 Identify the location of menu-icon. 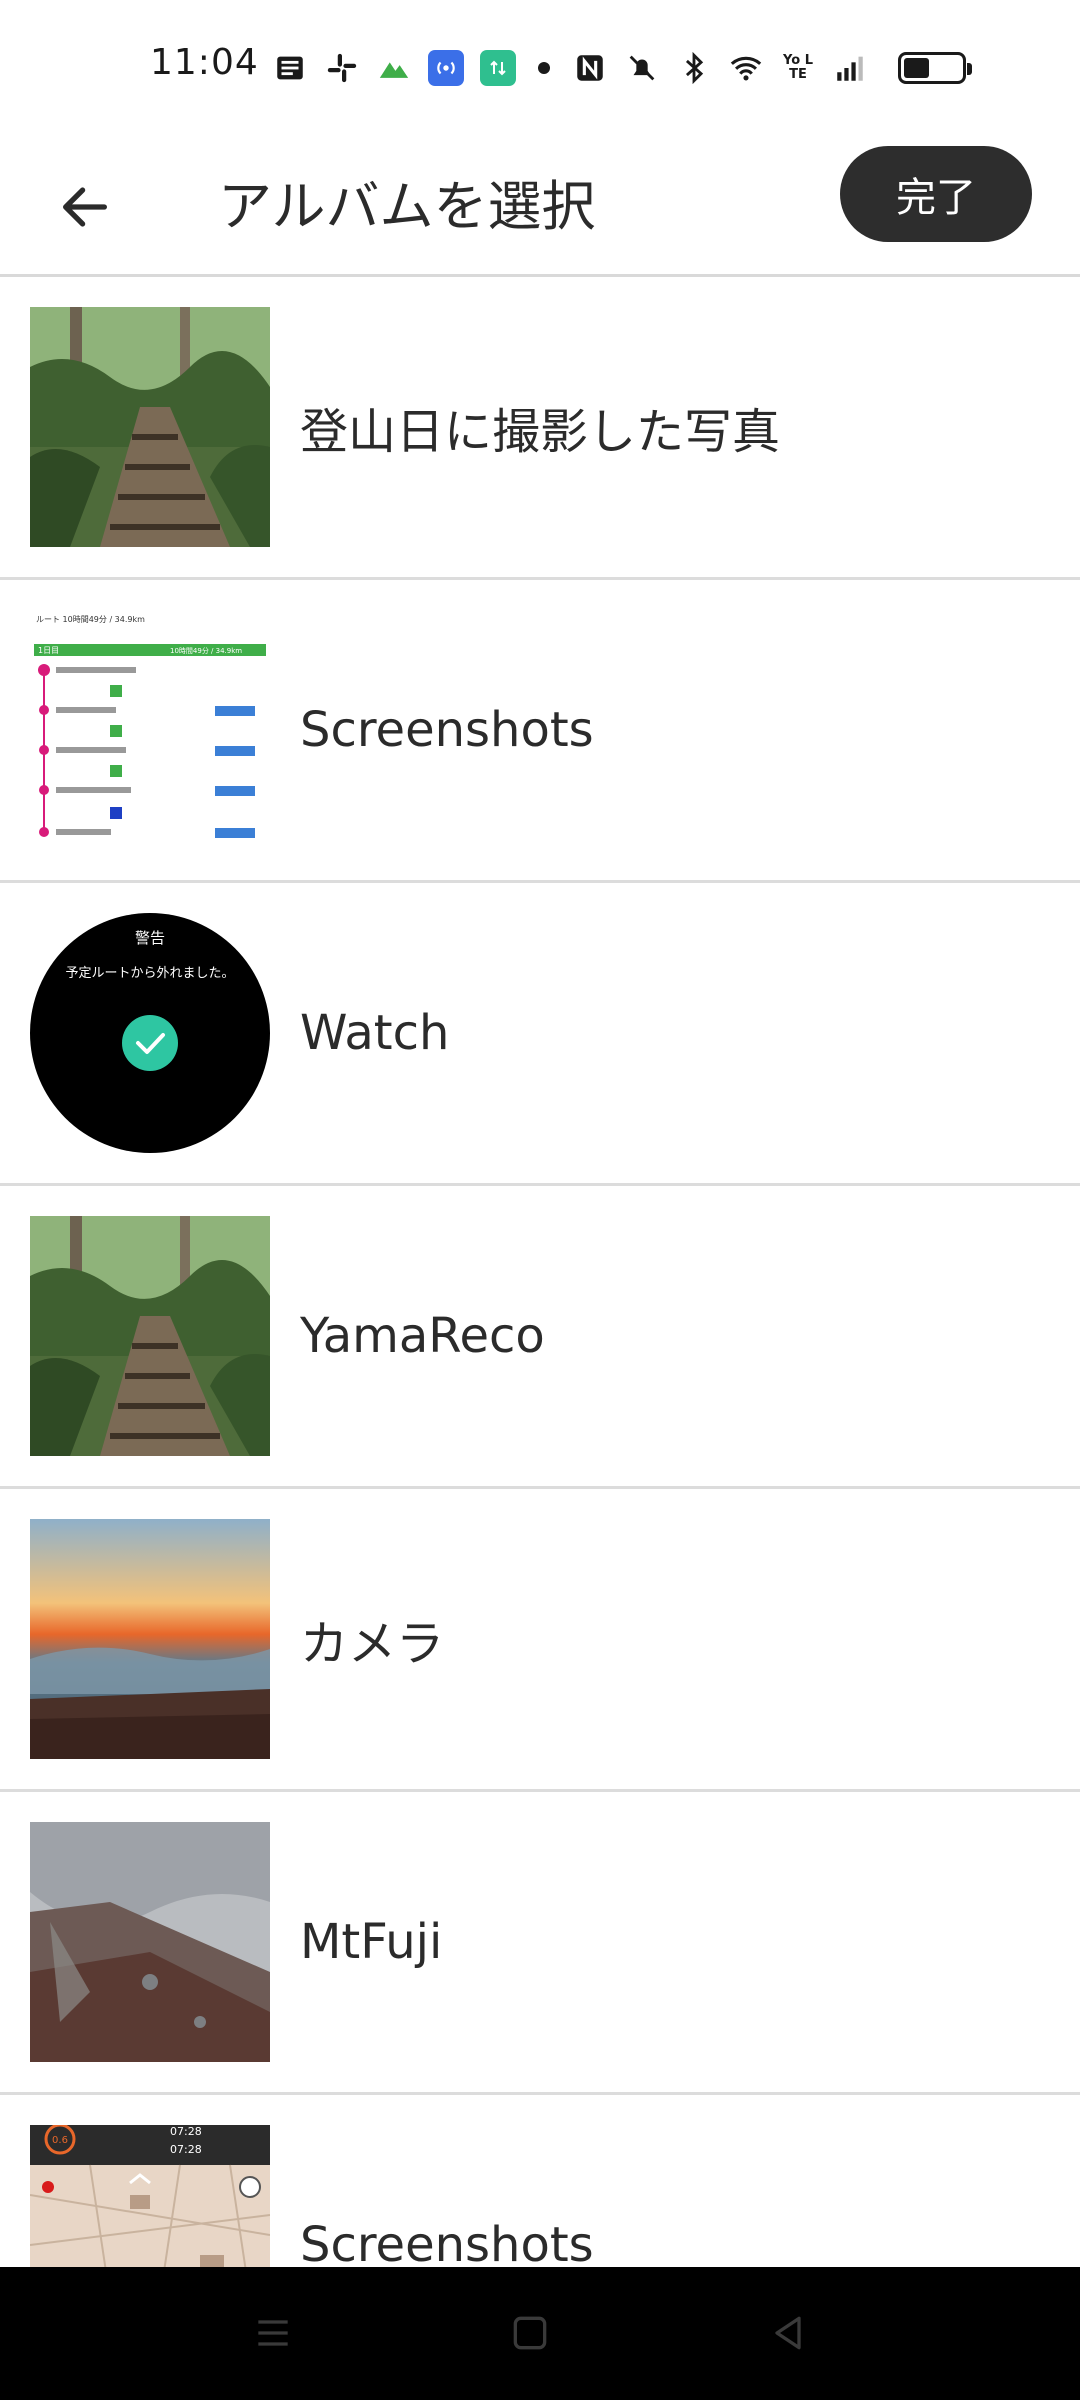
(273, 2333).